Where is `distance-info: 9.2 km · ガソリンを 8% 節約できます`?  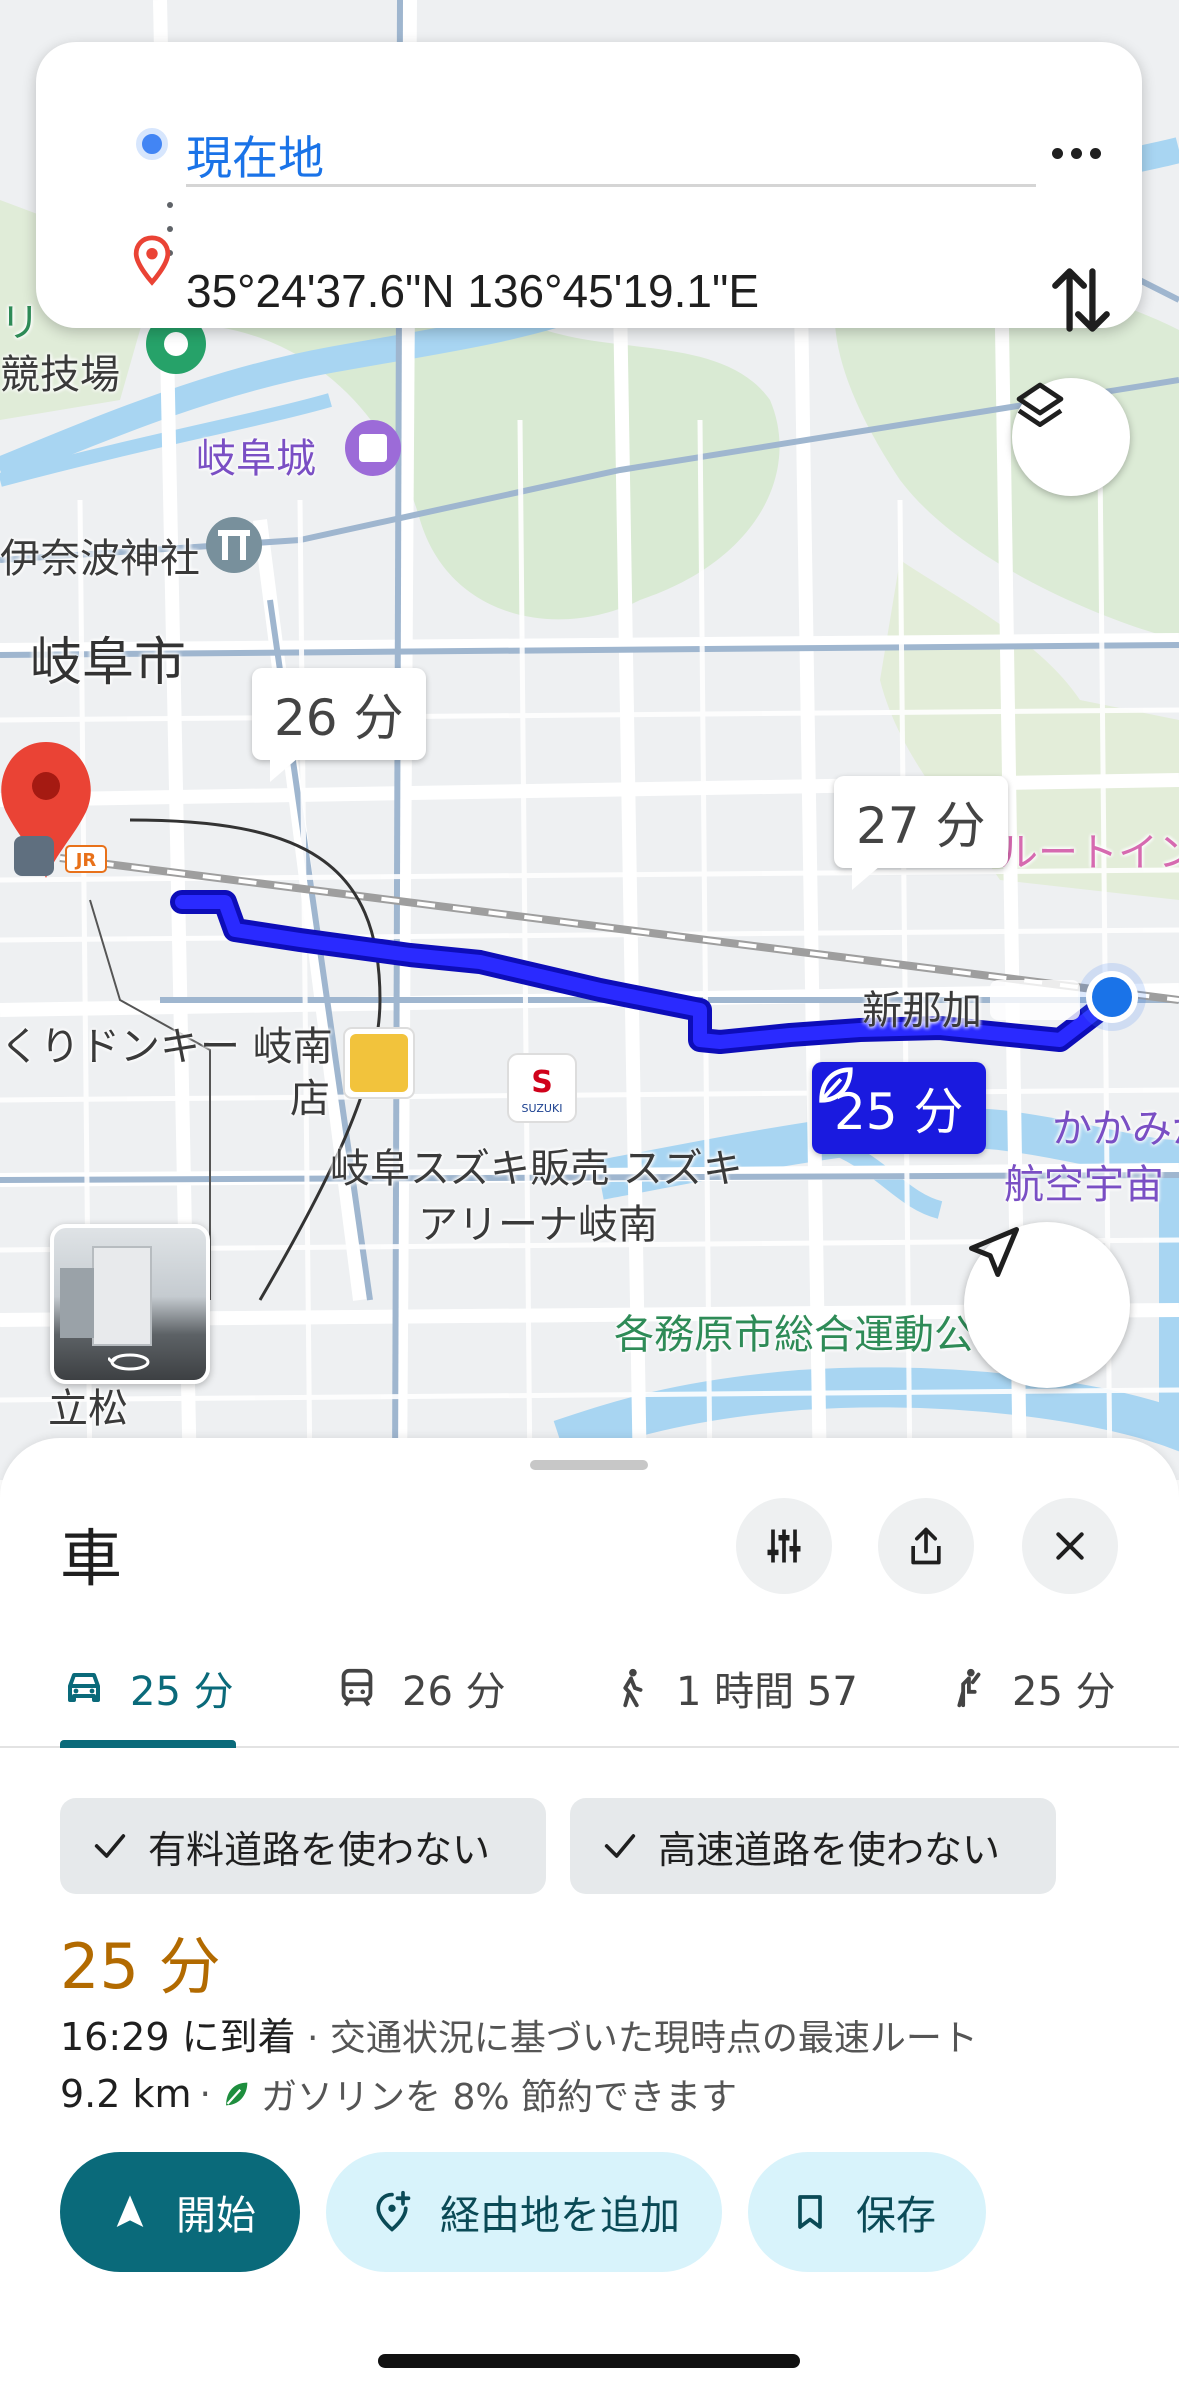
distance-info: 9.2 km · ガソリンを 8% 節約できます is located at coordinates (398, 2094).